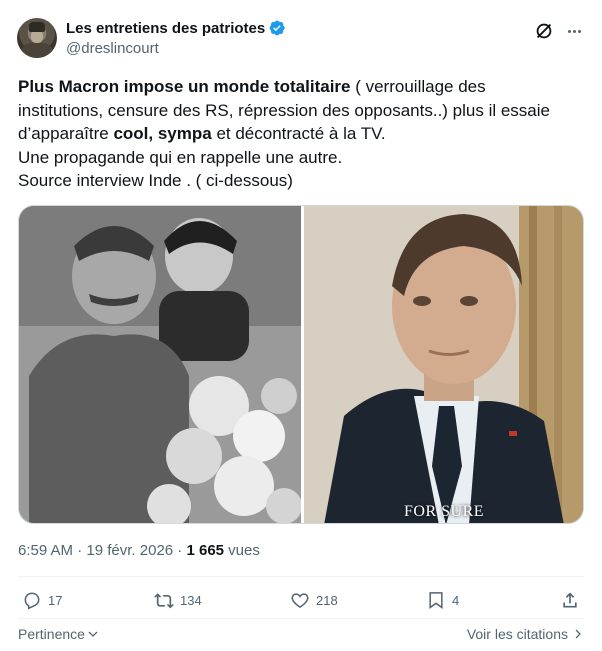 The image size is (602, 651). What do you see at coordinates (164, 601) in the screenshot?
I see `retweet-icon` at bounding box center [164, 601].